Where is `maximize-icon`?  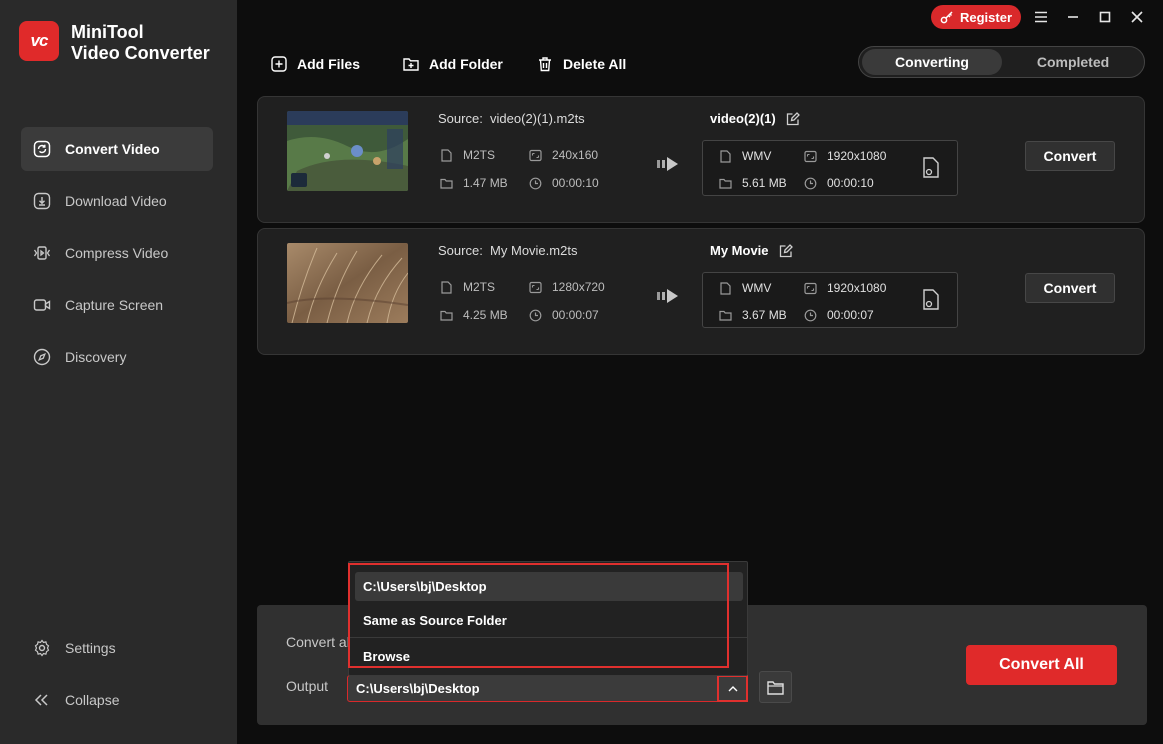 maximize-icon is located at coordinates (1105, 17).